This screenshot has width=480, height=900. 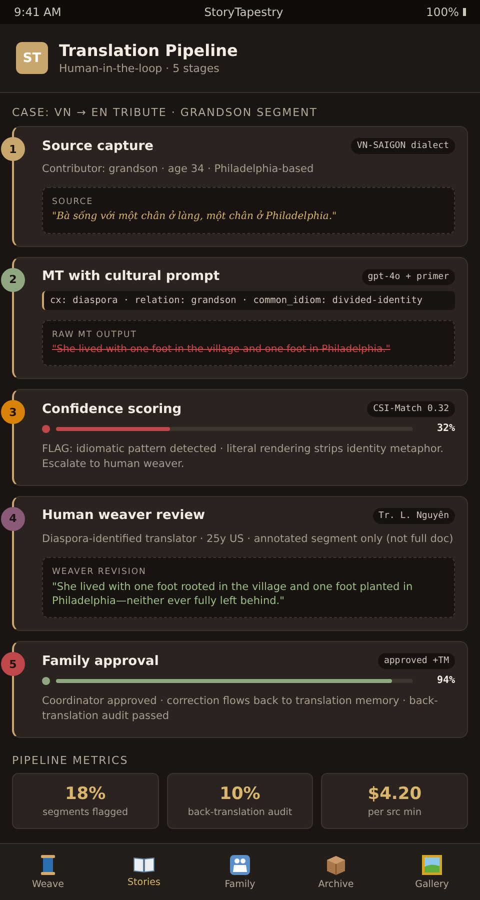 What do you see at coordinates (178, 169) in the screenshot?
I see `stage-description: Contributor: grandson · age 34 · Philadelphia-based` at bounding box center [178, 169].